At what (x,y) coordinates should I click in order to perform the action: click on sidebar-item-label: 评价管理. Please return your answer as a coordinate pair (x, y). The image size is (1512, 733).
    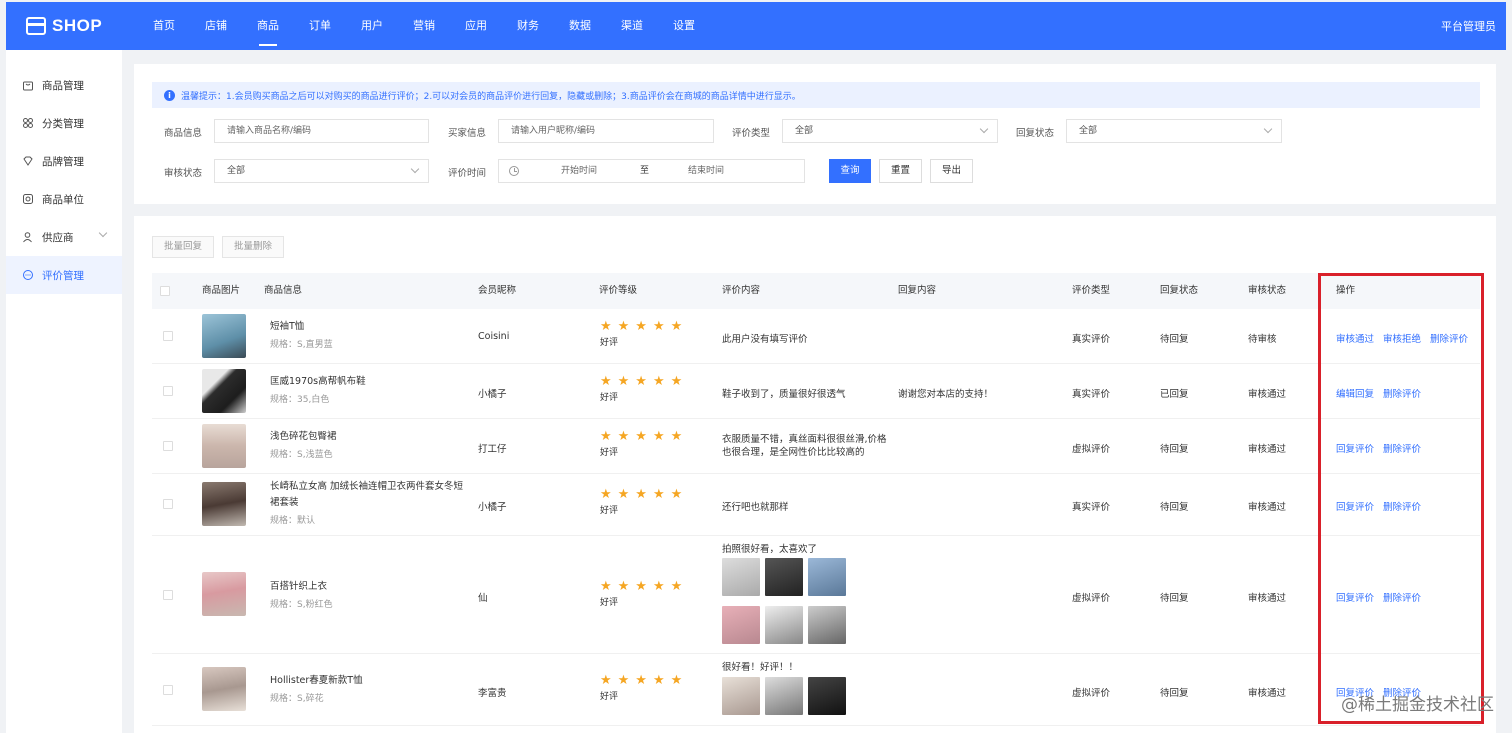
    Looking at the image, I should click on (63, 275).